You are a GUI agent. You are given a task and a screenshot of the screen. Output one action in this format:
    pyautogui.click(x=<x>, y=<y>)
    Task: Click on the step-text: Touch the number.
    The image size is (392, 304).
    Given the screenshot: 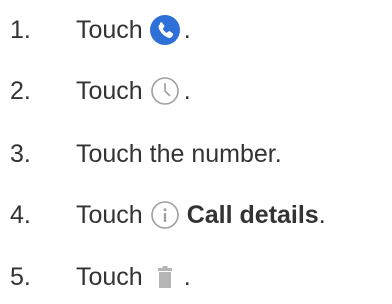 What is the action you would take?
    pyautogui.click(x=179, y=153)
    